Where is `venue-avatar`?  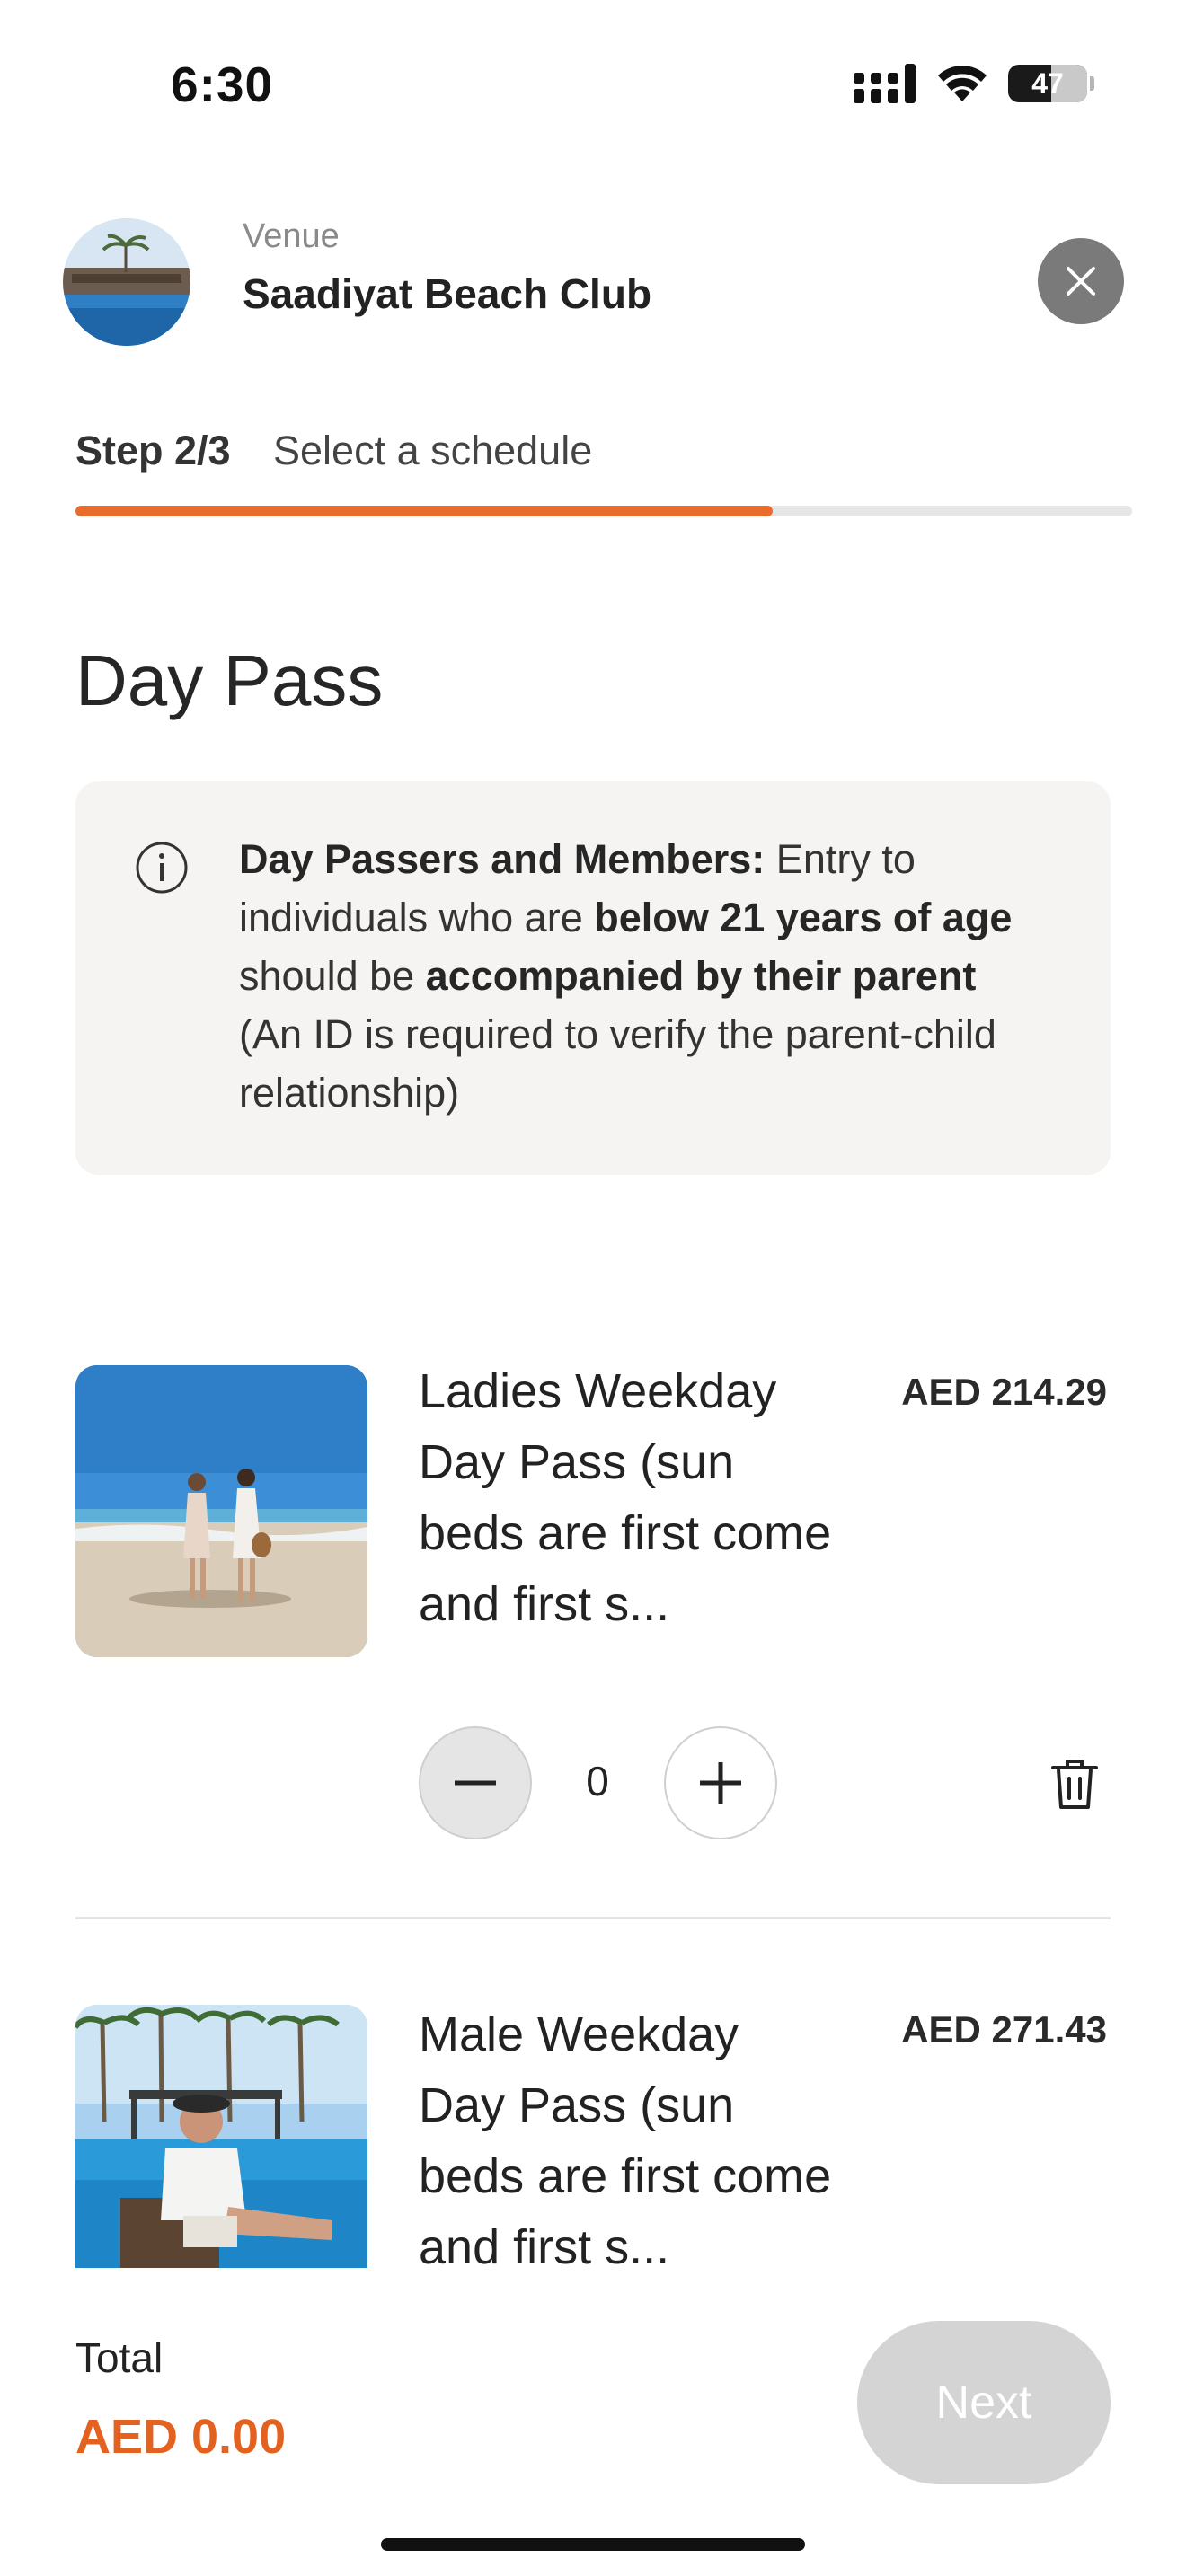 venue-avatar is located at coordinates (126, 282).